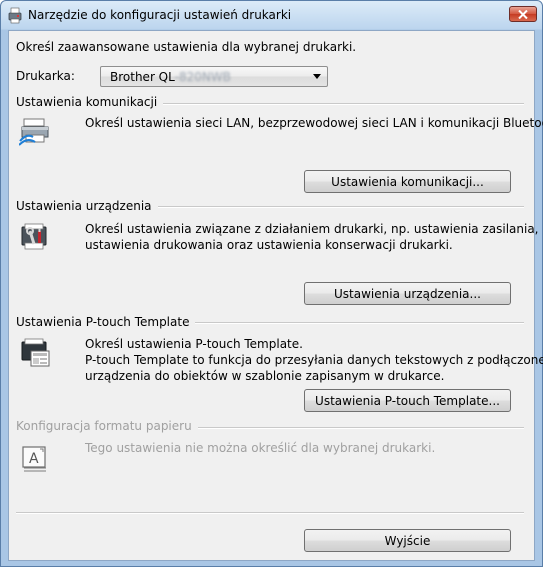 Image resolution: width=543 pixels, height=567 pixels. I want to click on section-title-ptouch: Ustawienia P-touch Template, so click(106, 322).